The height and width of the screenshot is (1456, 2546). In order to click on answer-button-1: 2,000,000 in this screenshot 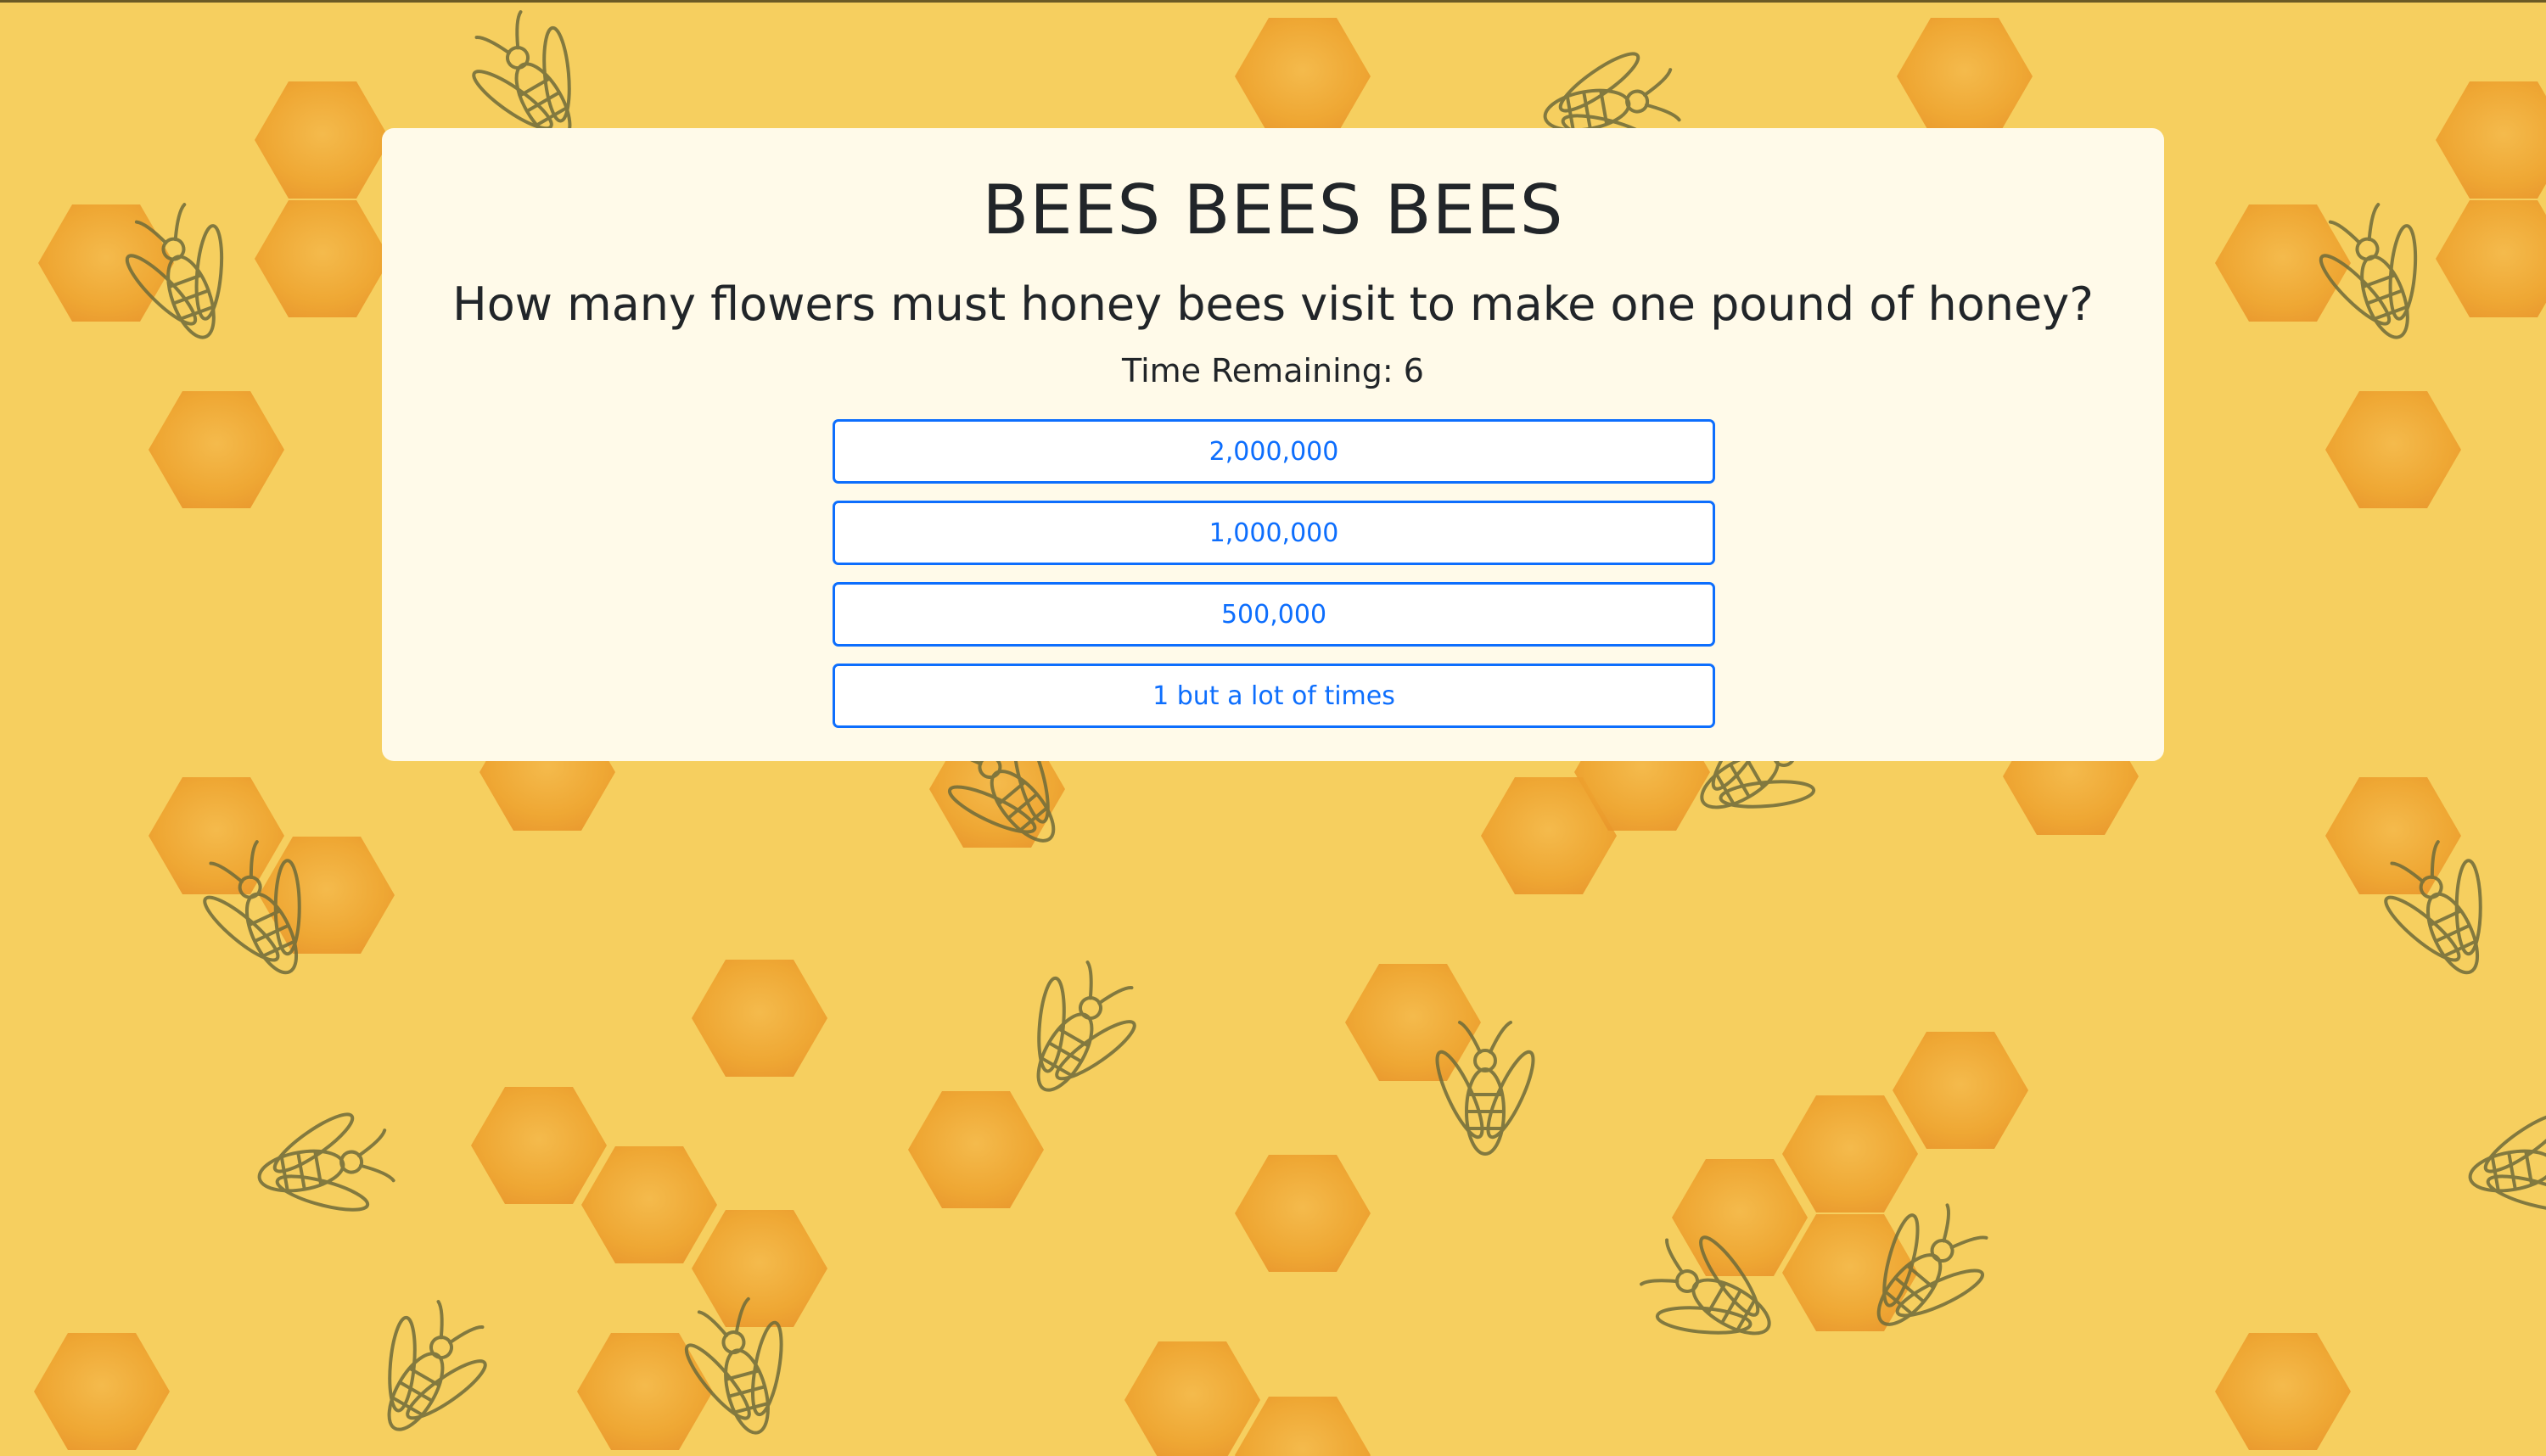, I will do `click(1274, 451)`.